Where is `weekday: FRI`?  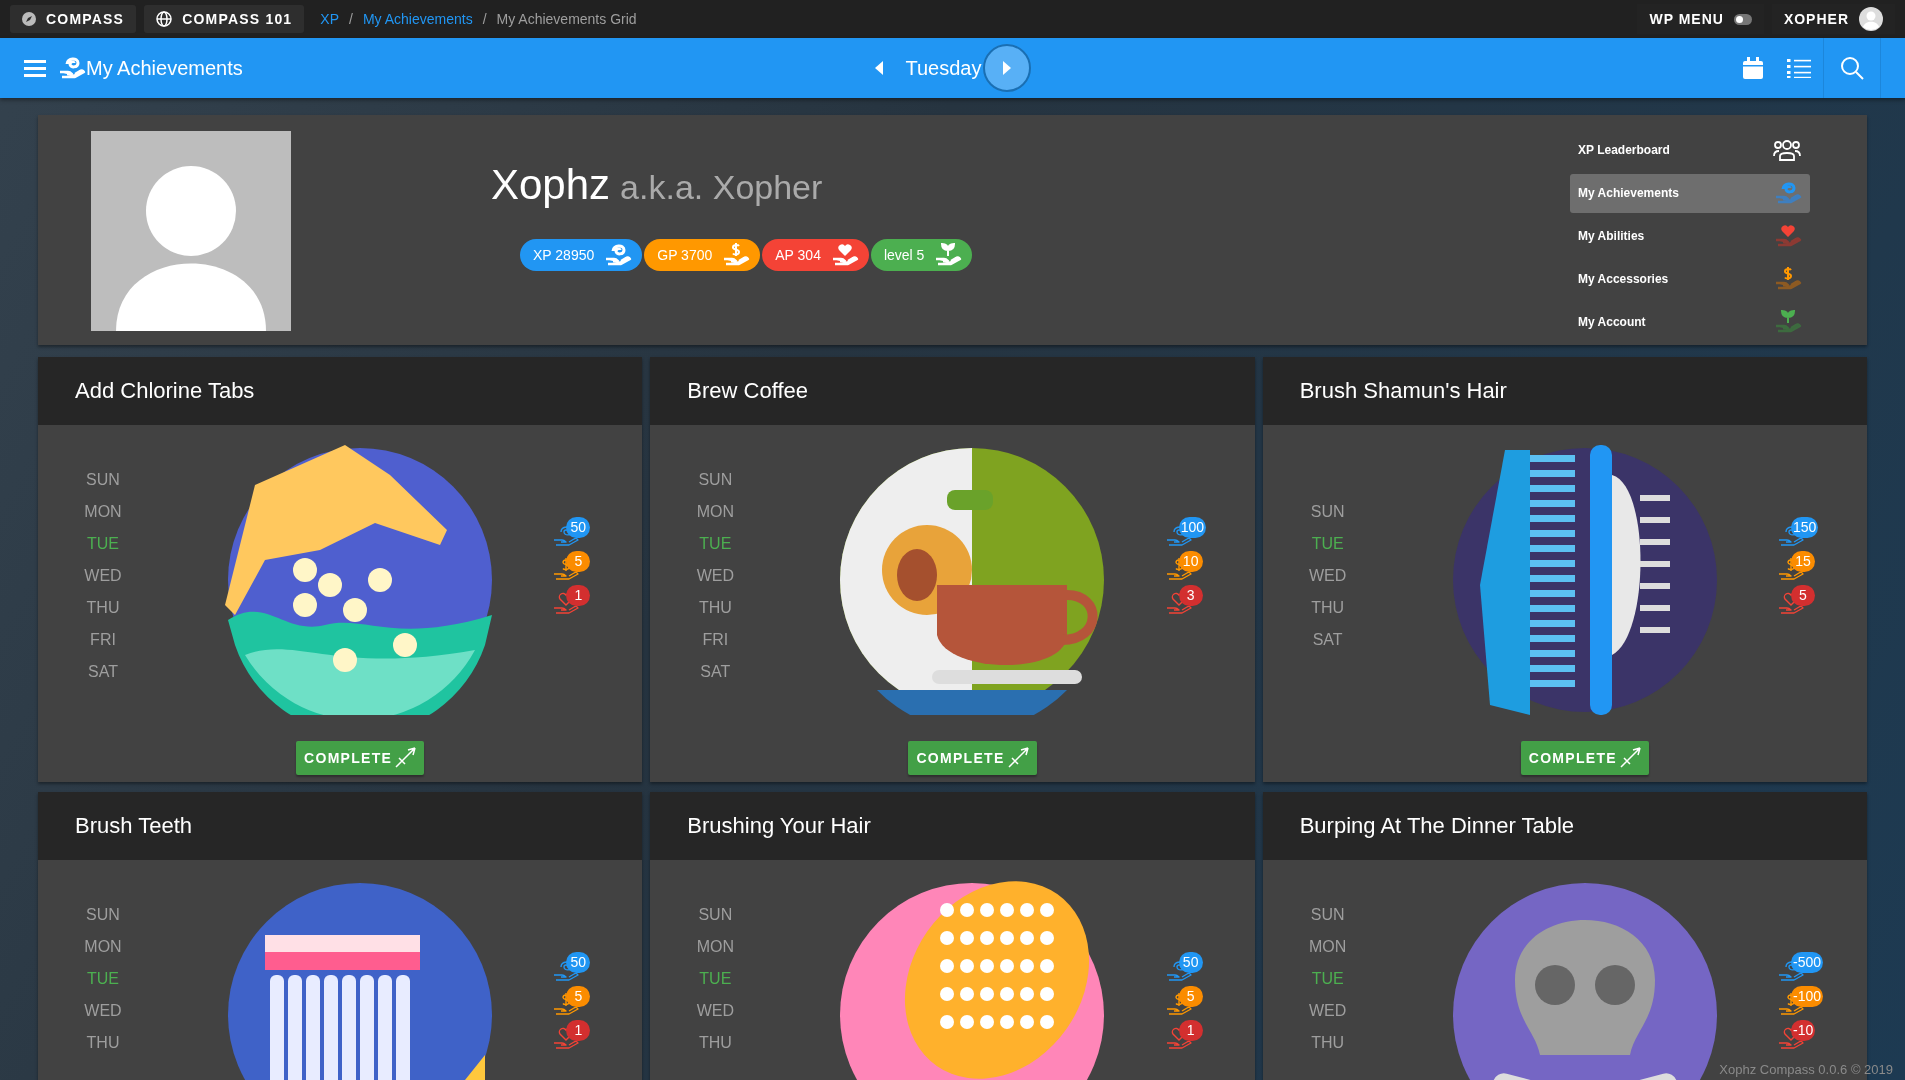
weekday: FRI is located at coordinates (103, 639).